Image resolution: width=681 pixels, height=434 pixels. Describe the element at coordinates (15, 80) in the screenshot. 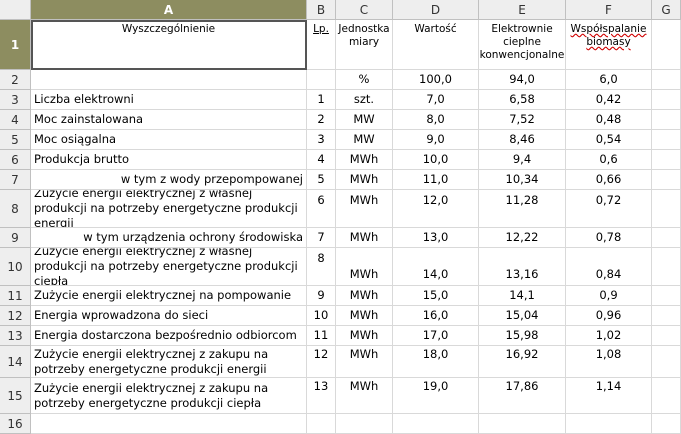

I see `row-header-2: 2` at that location.